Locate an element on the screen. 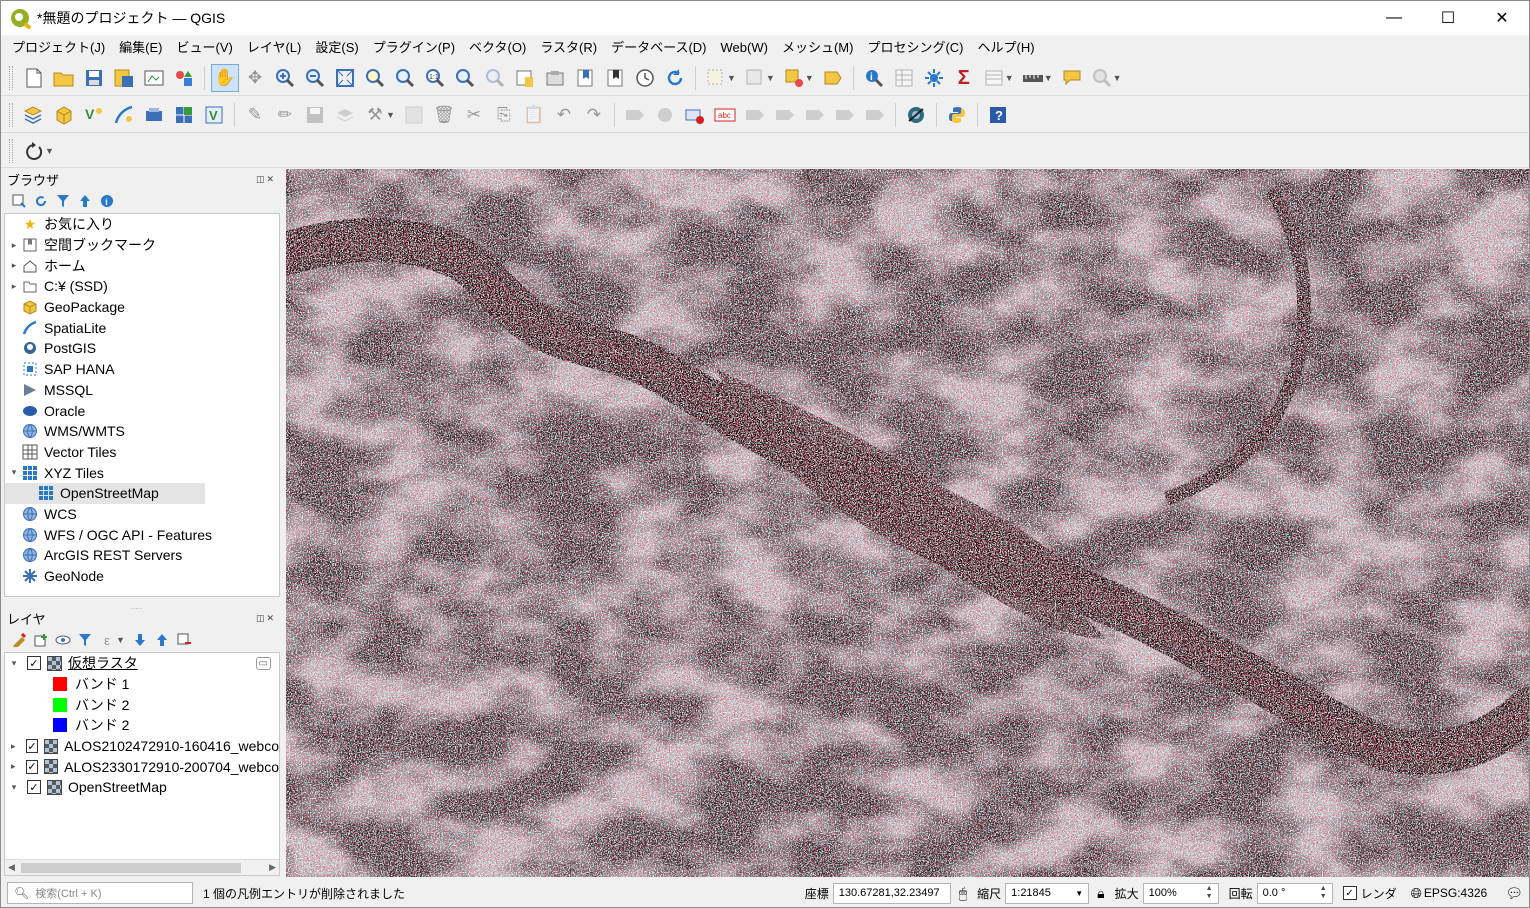 This screenshot has width=1530, height=908. browser-item-geonode: GeoNode is located at coordinates (142, 576).